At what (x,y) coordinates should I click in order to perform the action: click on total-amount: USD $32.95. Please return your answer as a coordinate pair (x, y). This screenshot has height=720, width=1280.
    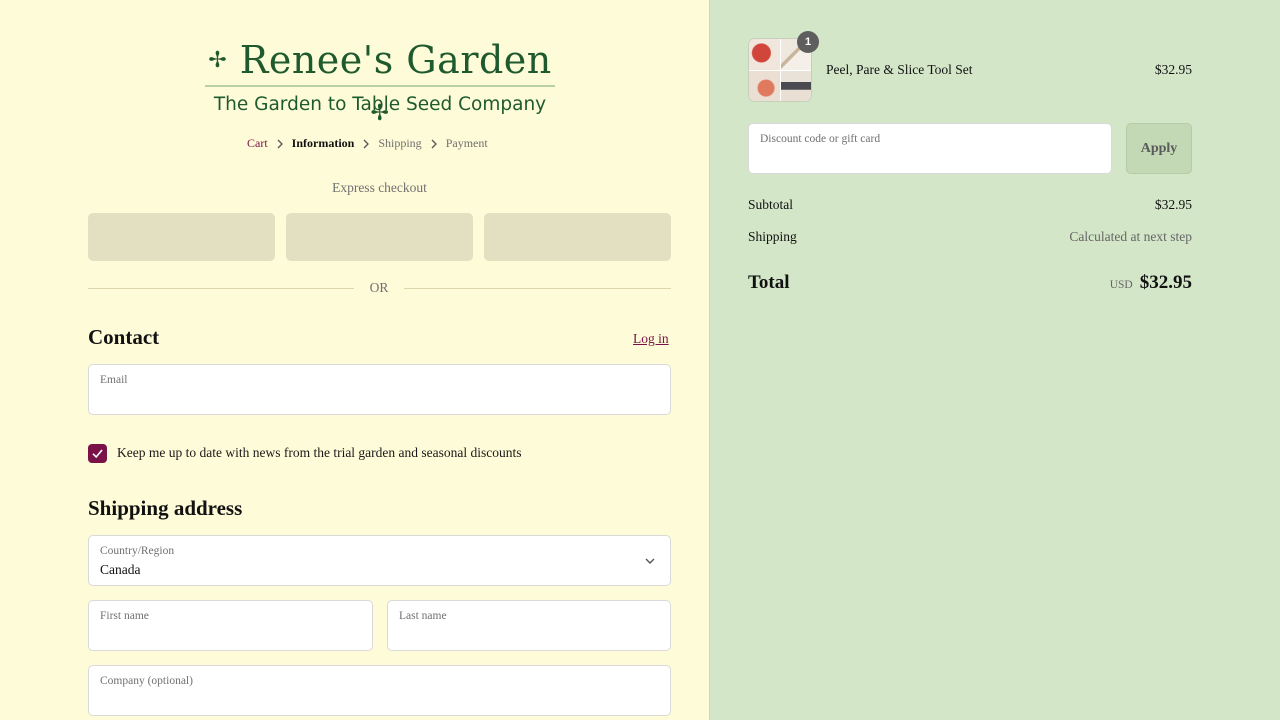
    Looking at the image, I should click on (1151, 283).